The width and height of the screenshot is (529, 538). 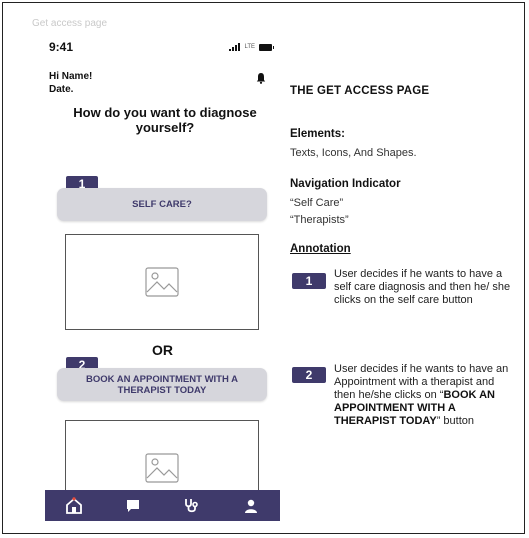 I want to click on profile-icon, so click(x=250, y=506).